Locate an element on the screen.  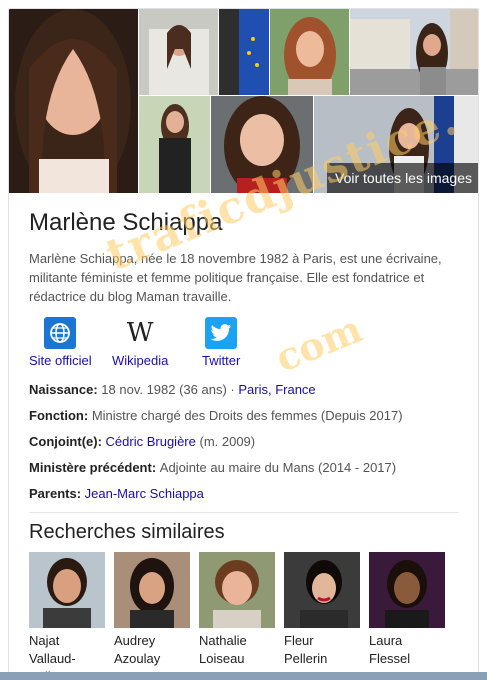
person-name: Flessel is located at coordinates (407, 659).